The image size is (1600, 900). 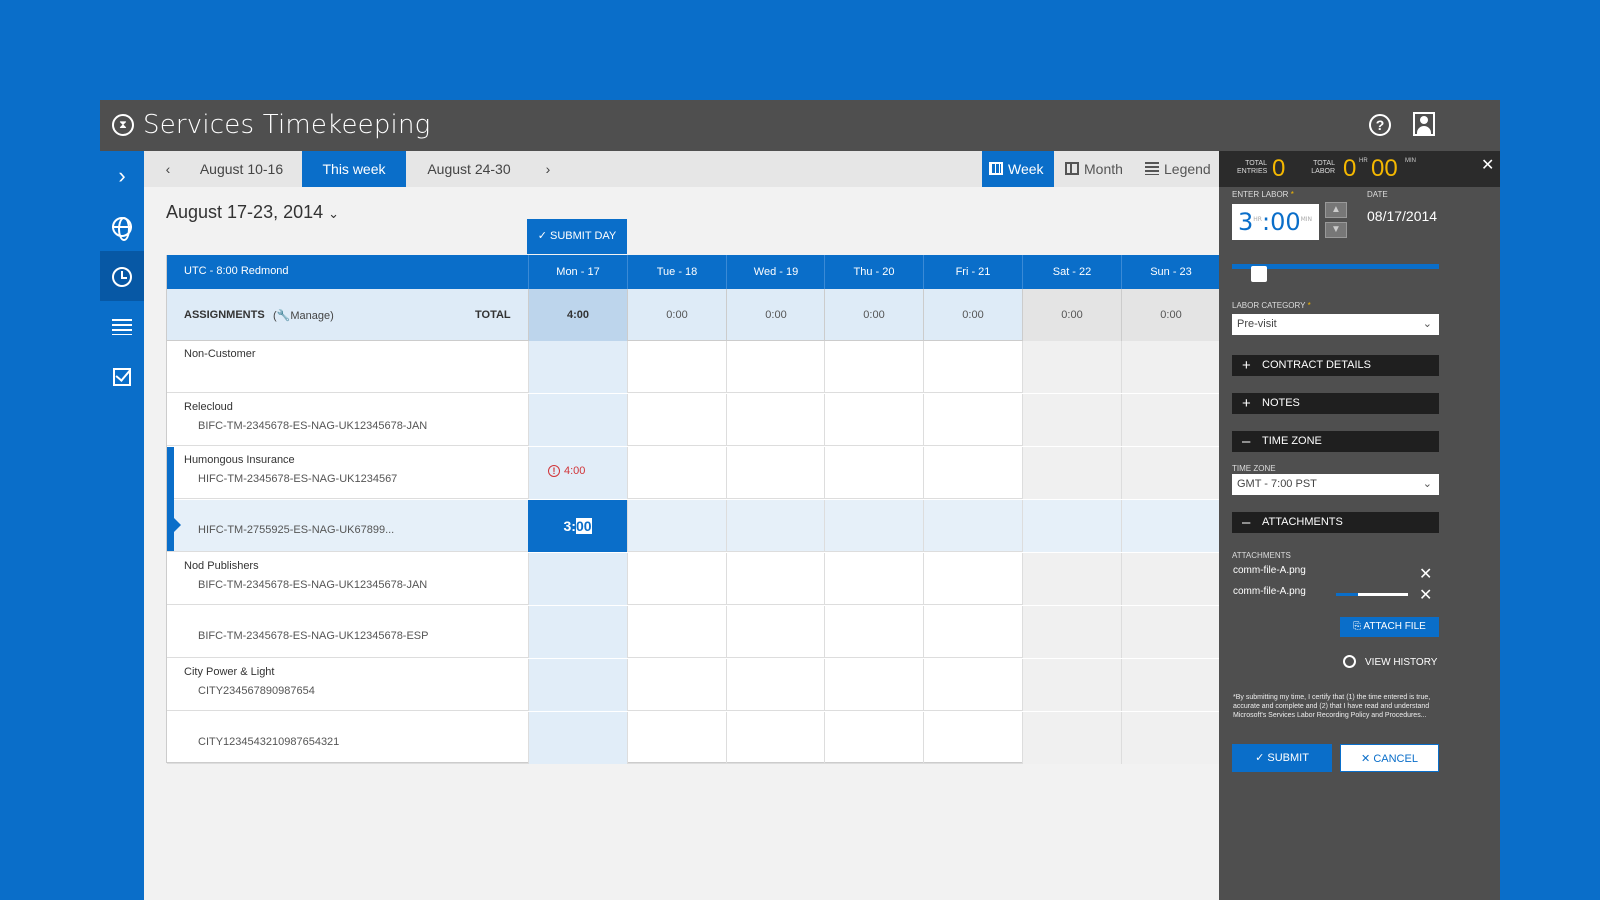 I want to click on this-week-tab: This week, so click(x=354, y=169).